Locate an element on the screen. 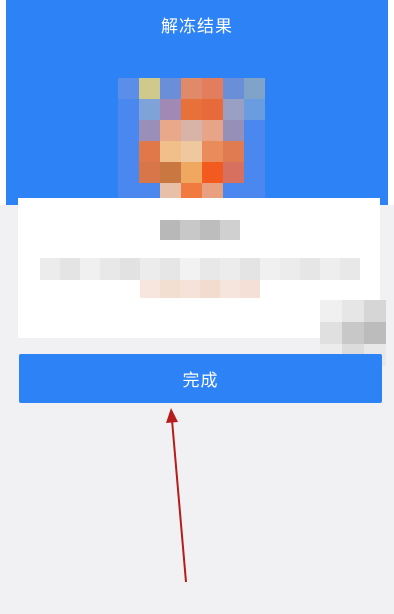 This screenshot has width=394, height=614. arrow-shaft is located at coordinates (179, 501).